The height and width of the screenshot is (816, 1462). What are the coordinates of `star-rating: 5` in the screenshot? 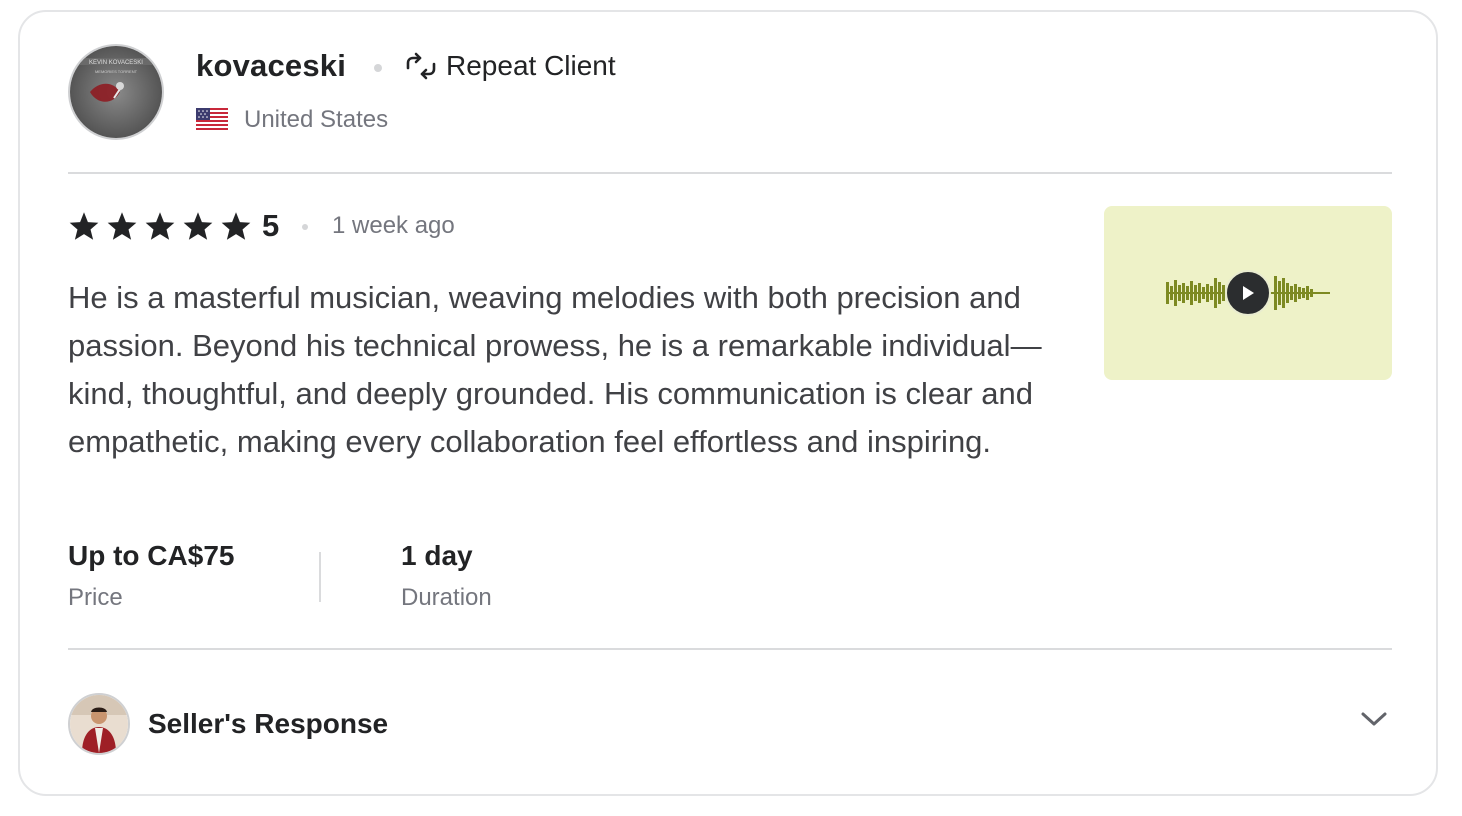 It's located at (173, 226).